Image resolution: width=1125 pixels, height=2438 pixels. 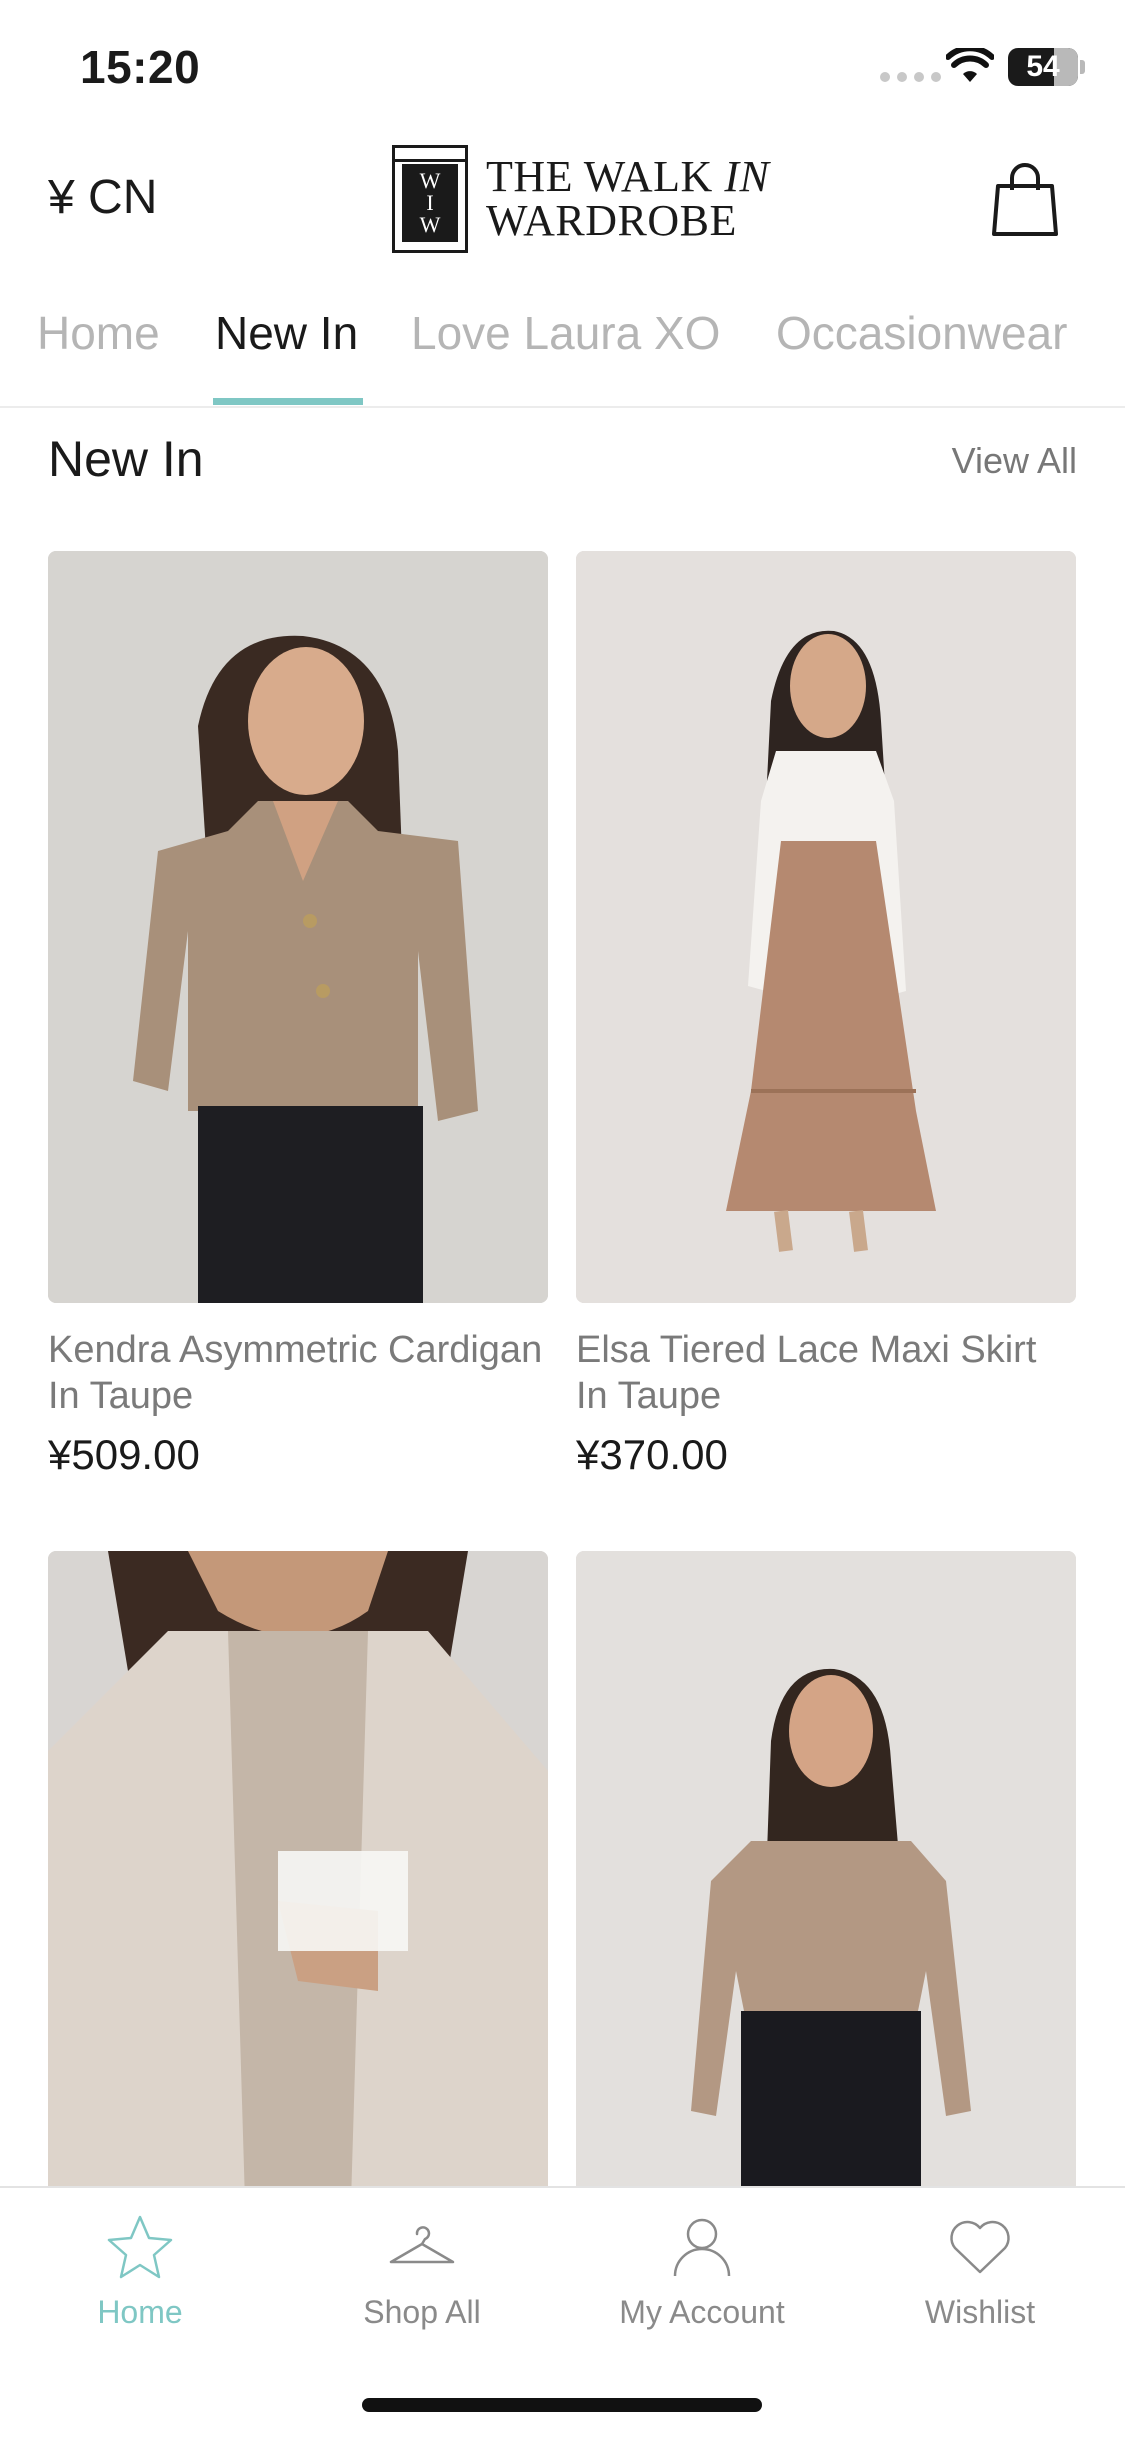 I want to click on user-icon, so click(x=702, y=2247).